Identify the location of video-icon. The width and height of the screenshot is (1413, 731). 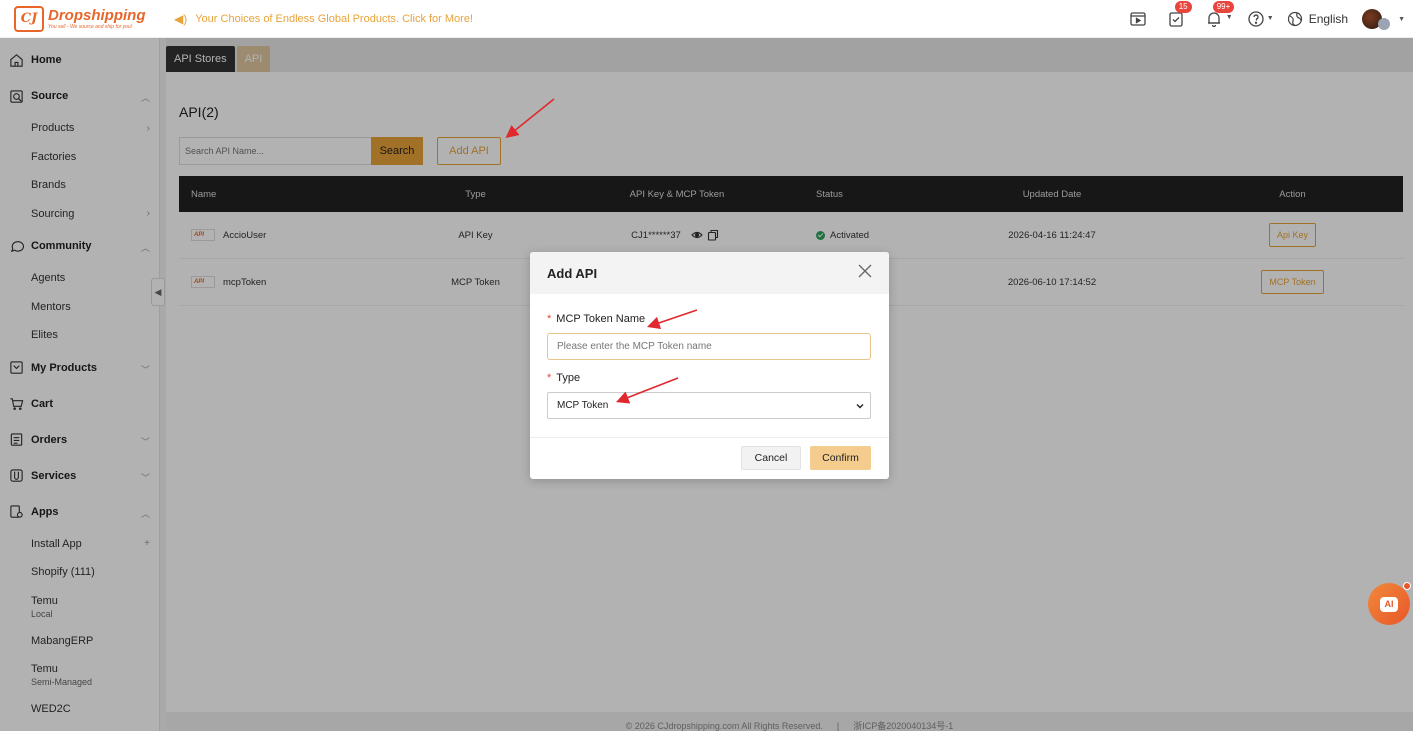
(1138, 19).